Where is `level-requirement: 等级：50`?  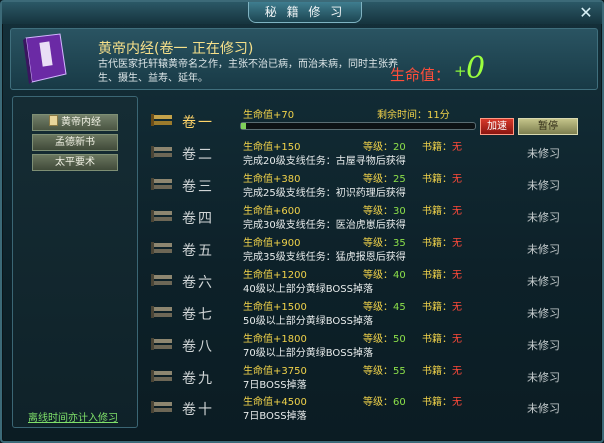
level-requirement: 等级：50 is located at coordinates (384, 339).